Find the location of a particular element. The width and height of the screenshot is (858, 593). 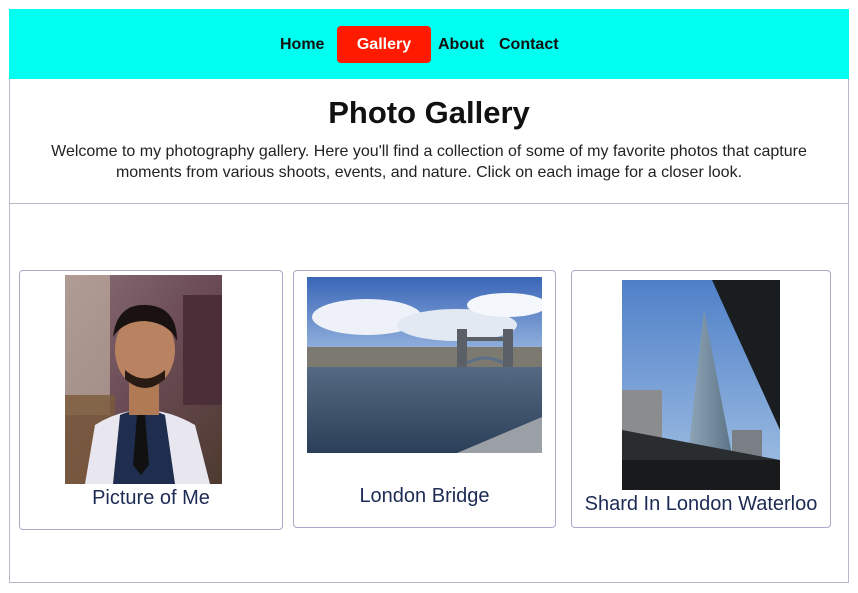

bridge-image is located at coordinates (424, 365).